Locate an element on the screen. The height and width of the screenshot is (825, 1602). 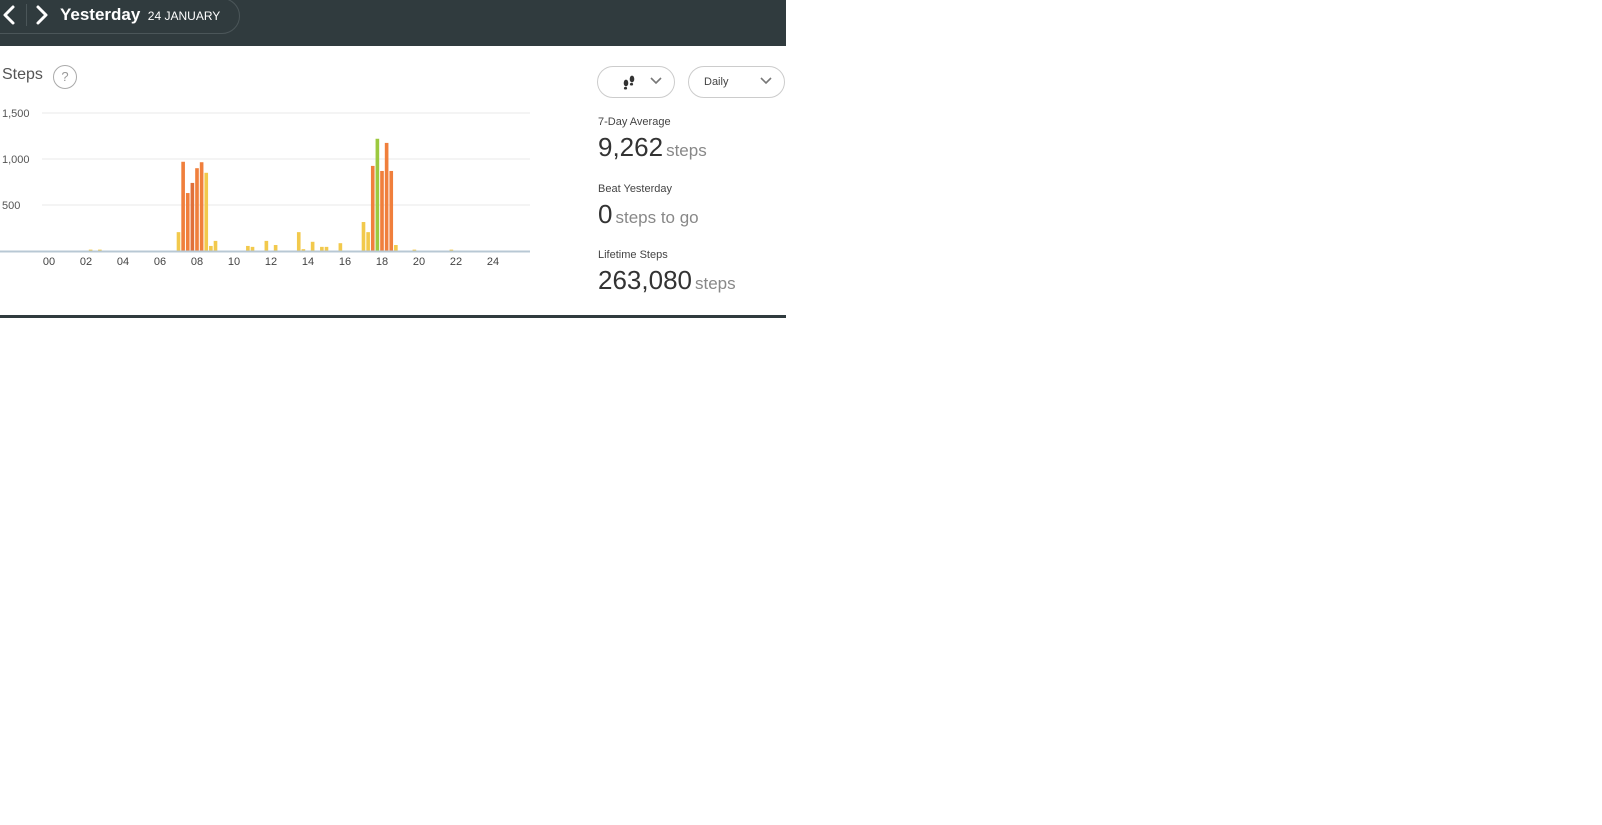
date-header: Yesterday 24 JANUARY is located at coordinates (393, 23).